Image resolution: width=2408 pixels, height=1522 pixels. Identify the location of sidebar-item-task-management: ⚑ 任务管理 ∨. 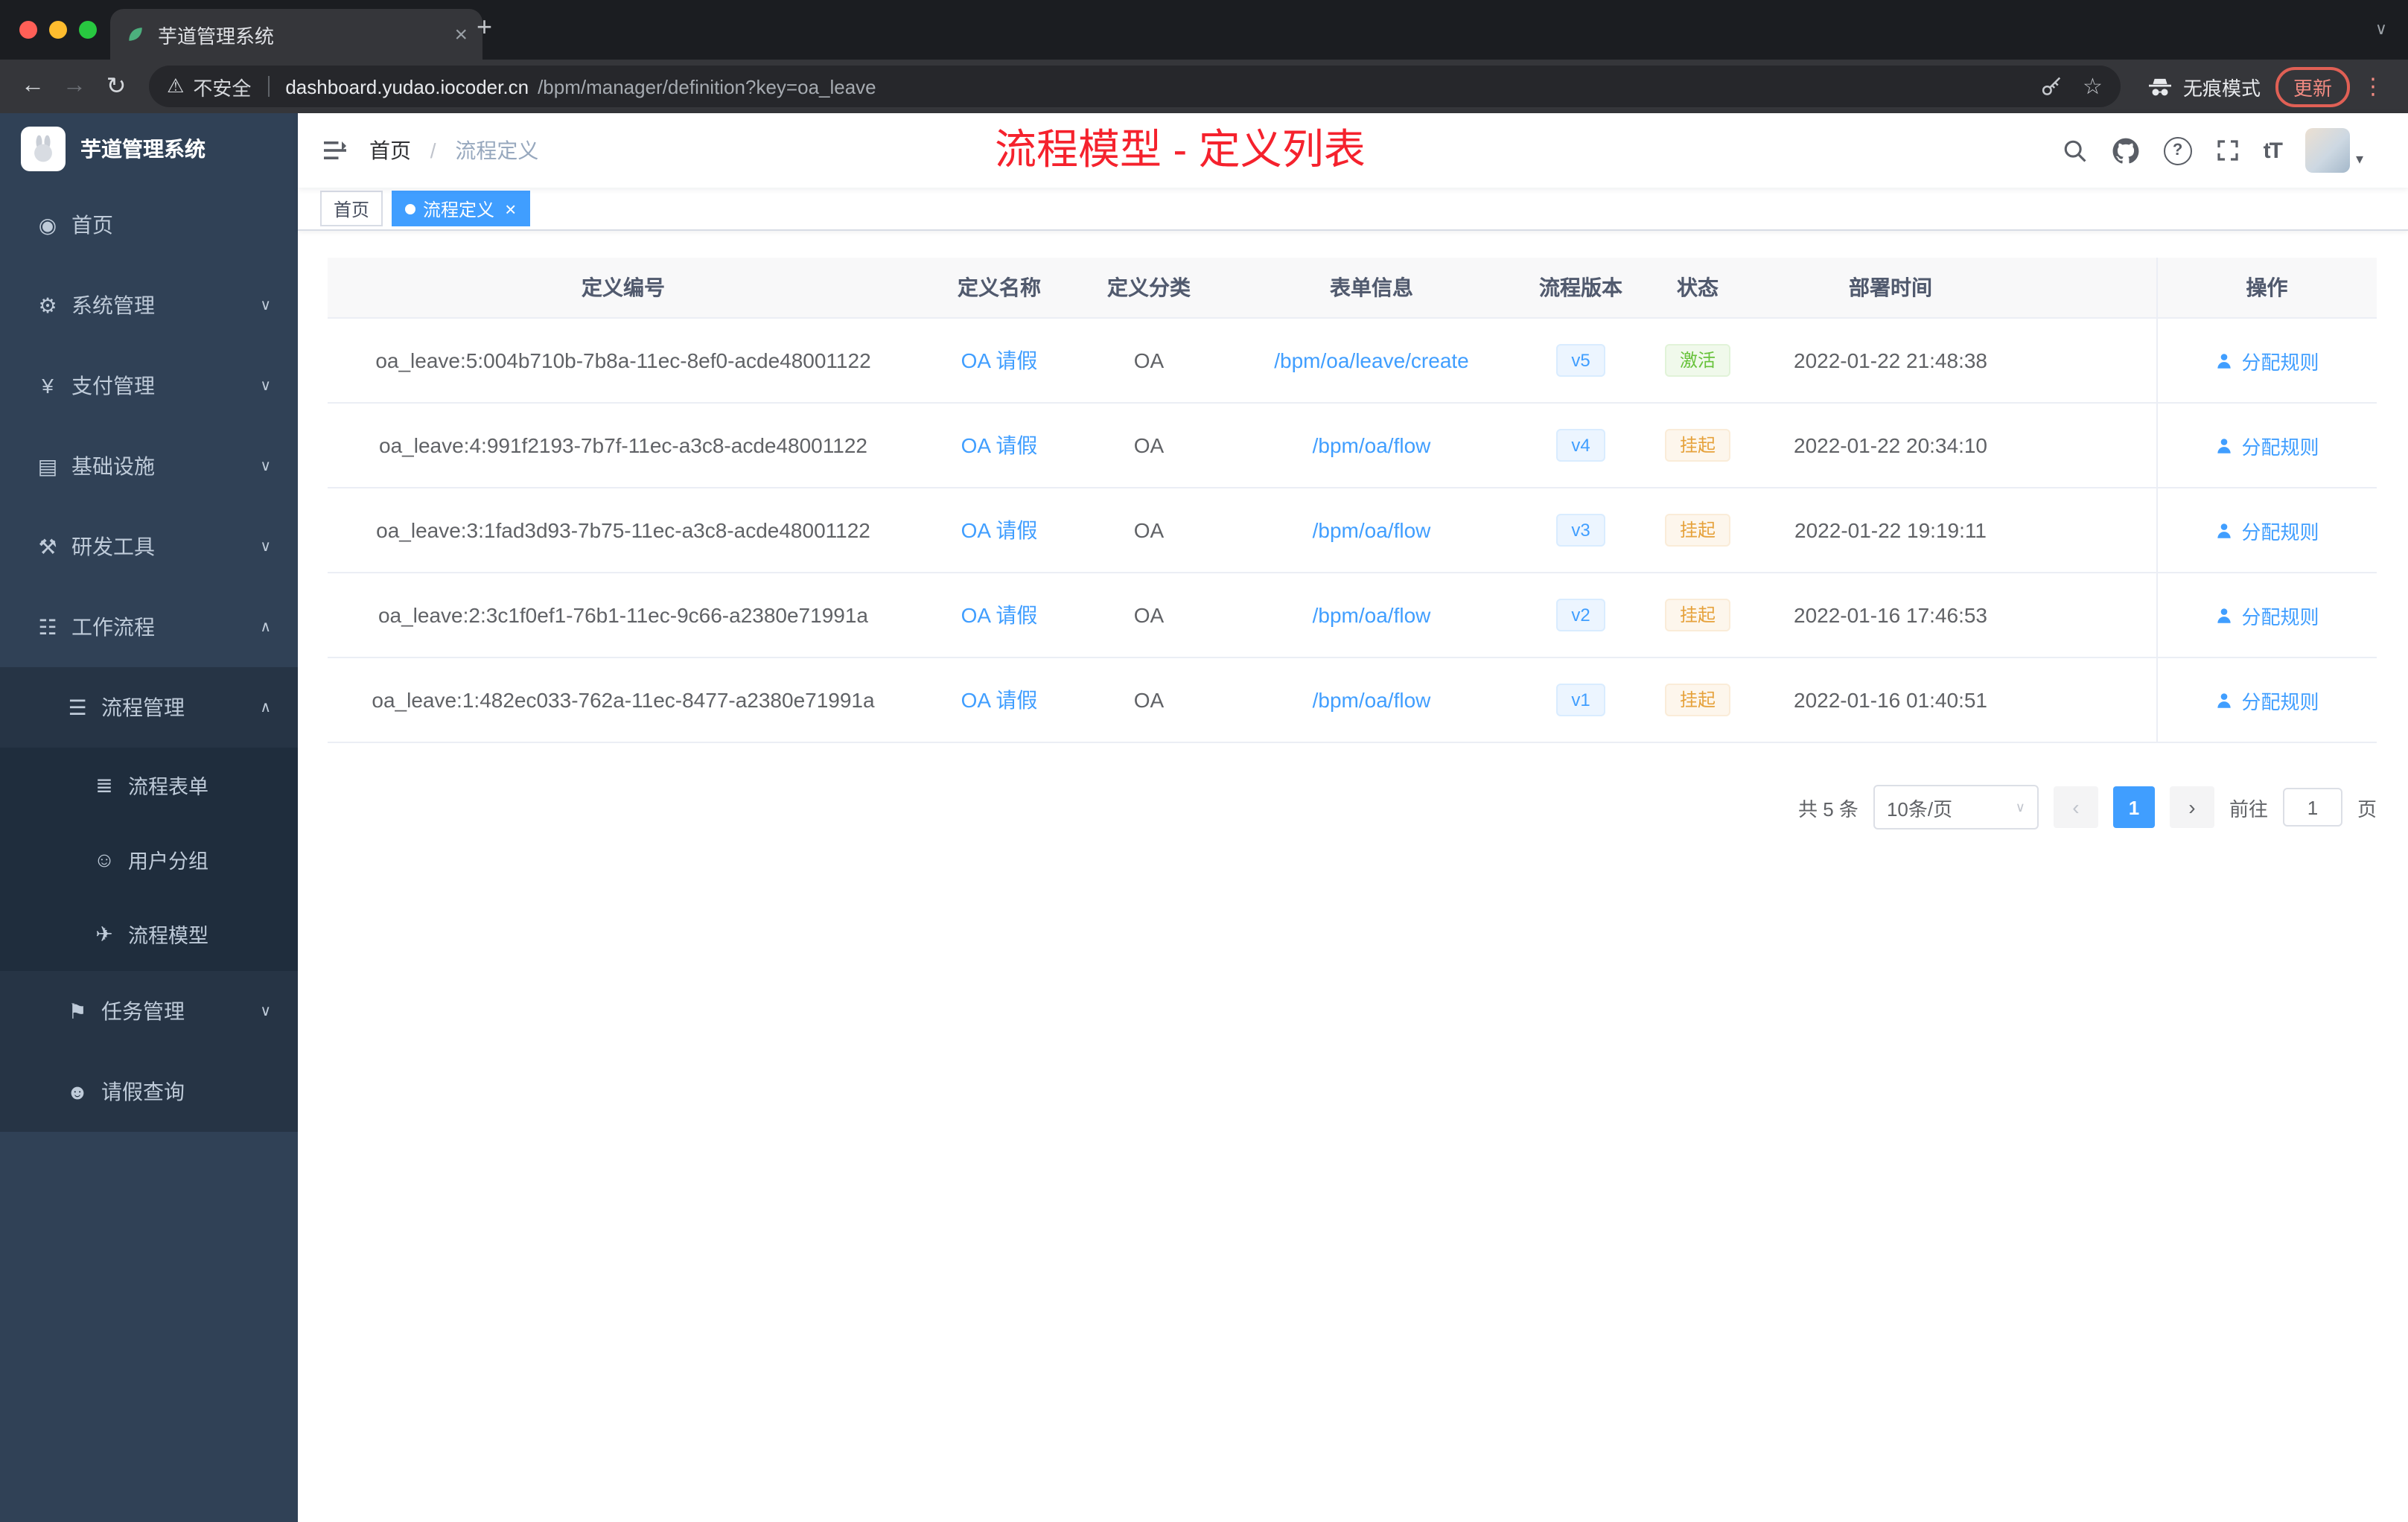
(149, 1011).